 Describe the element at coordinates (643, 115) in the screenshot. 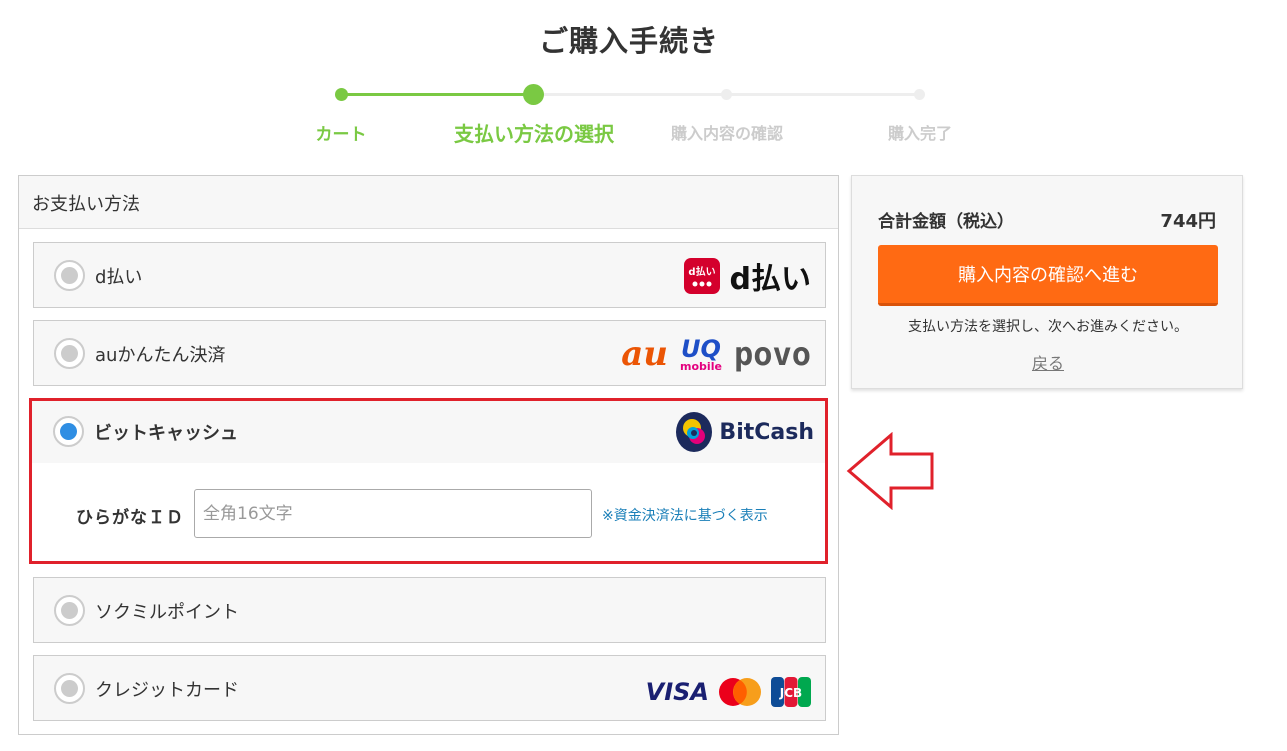

I see `checkout-stepper: カート 支払い方法の選択 購入内容の確認 購入完了` at that location.